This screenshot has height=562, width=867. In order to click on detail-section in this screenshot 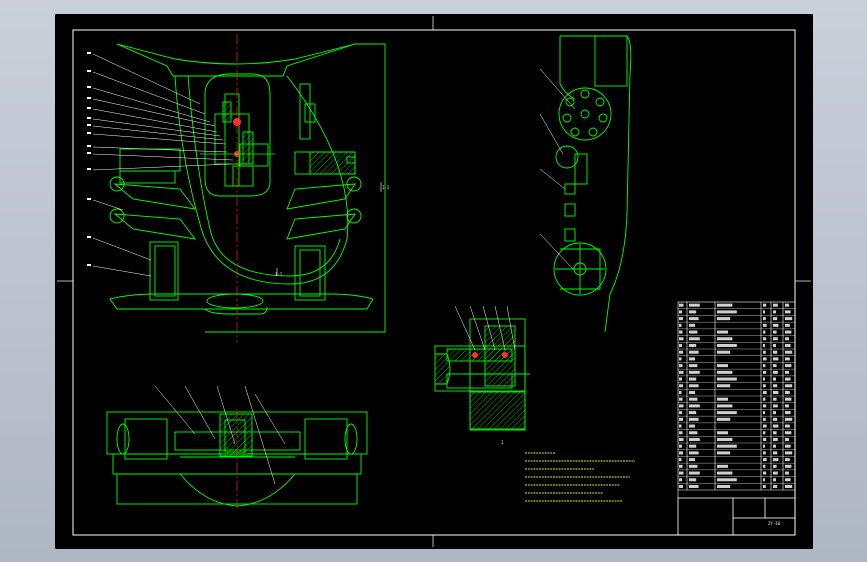, I will do `click(482, 374)`.